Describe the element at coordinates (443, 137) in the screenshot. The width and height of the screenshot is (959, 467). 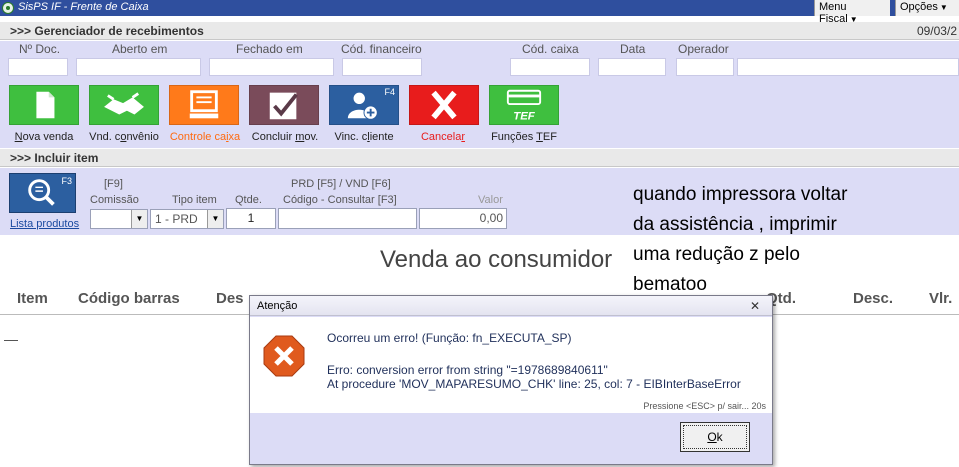
I see `cancelar-label: Cancelar` at that location.